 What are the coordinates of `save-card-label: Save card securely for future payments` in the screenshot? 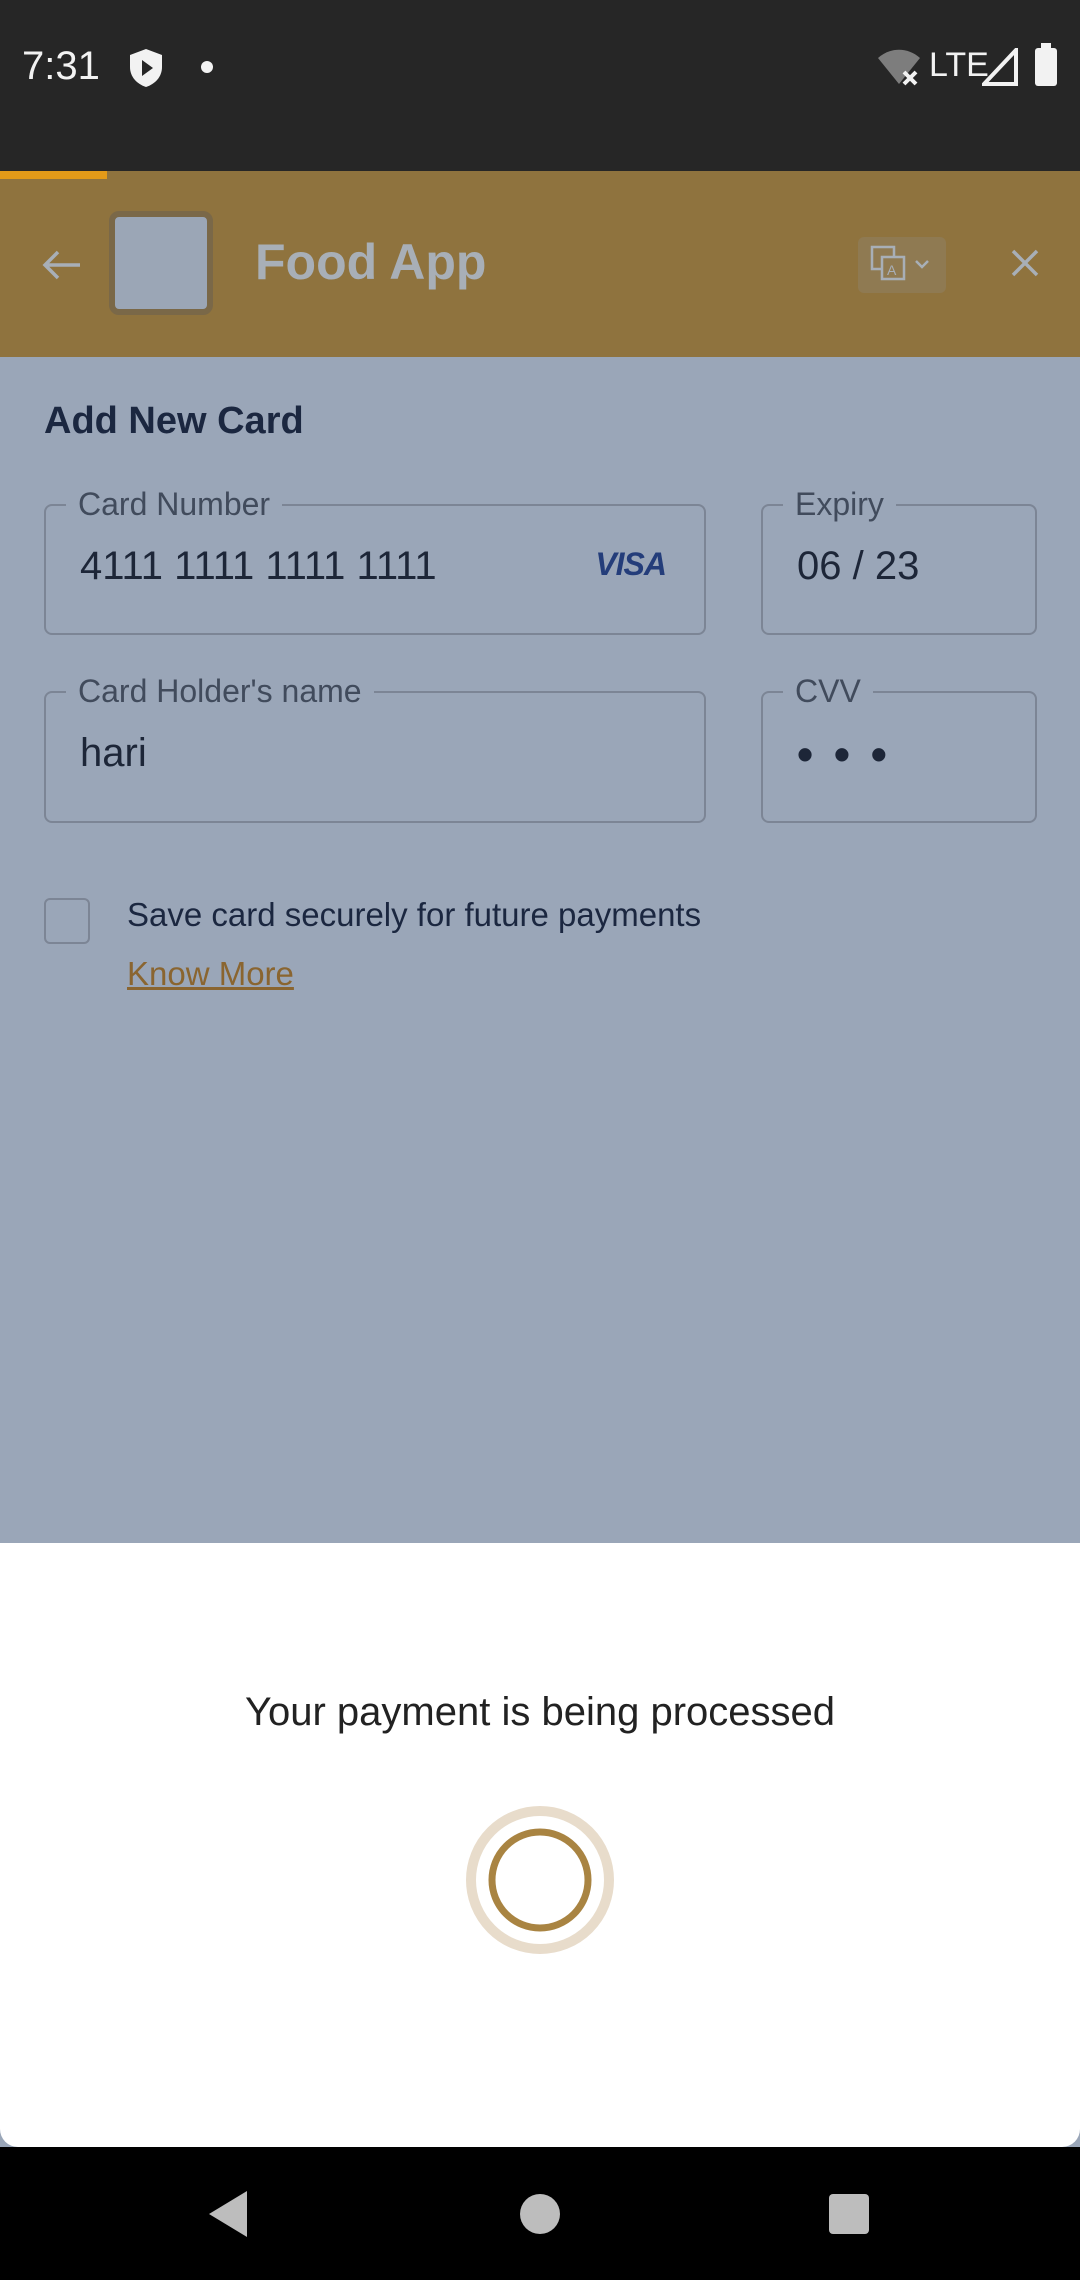 It's located at (414, 914).